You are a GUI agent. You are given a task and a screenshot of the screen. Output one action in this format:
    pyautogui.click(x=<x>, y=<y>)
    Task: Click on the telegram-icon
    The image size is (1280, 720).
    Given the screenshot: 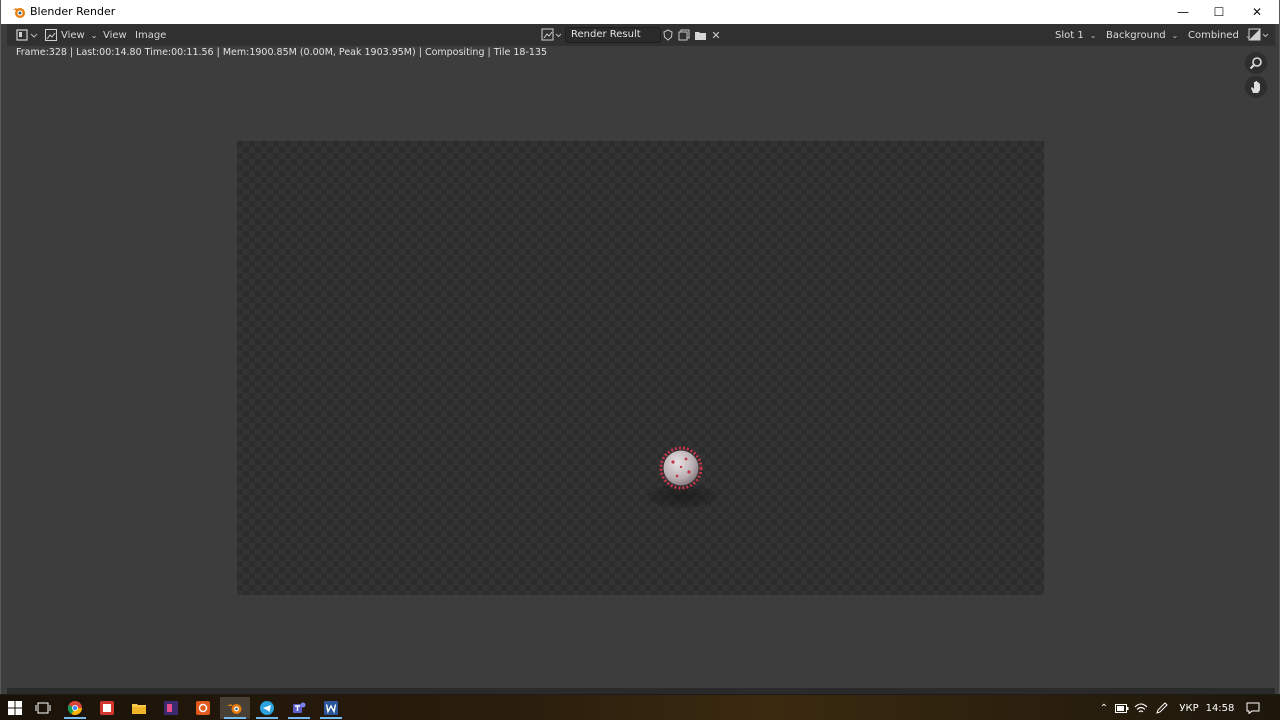 What is the action you would take?
    pyautogui.click(x=267, y=708)
    